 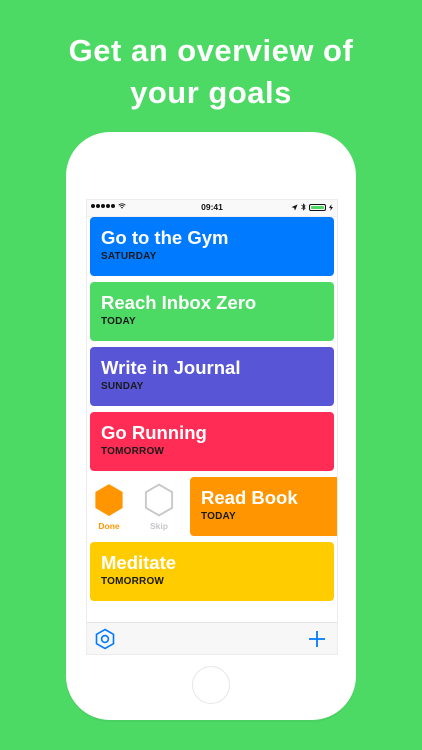 I want to click on goal-title: Go Running, so click(x=154, y=432).